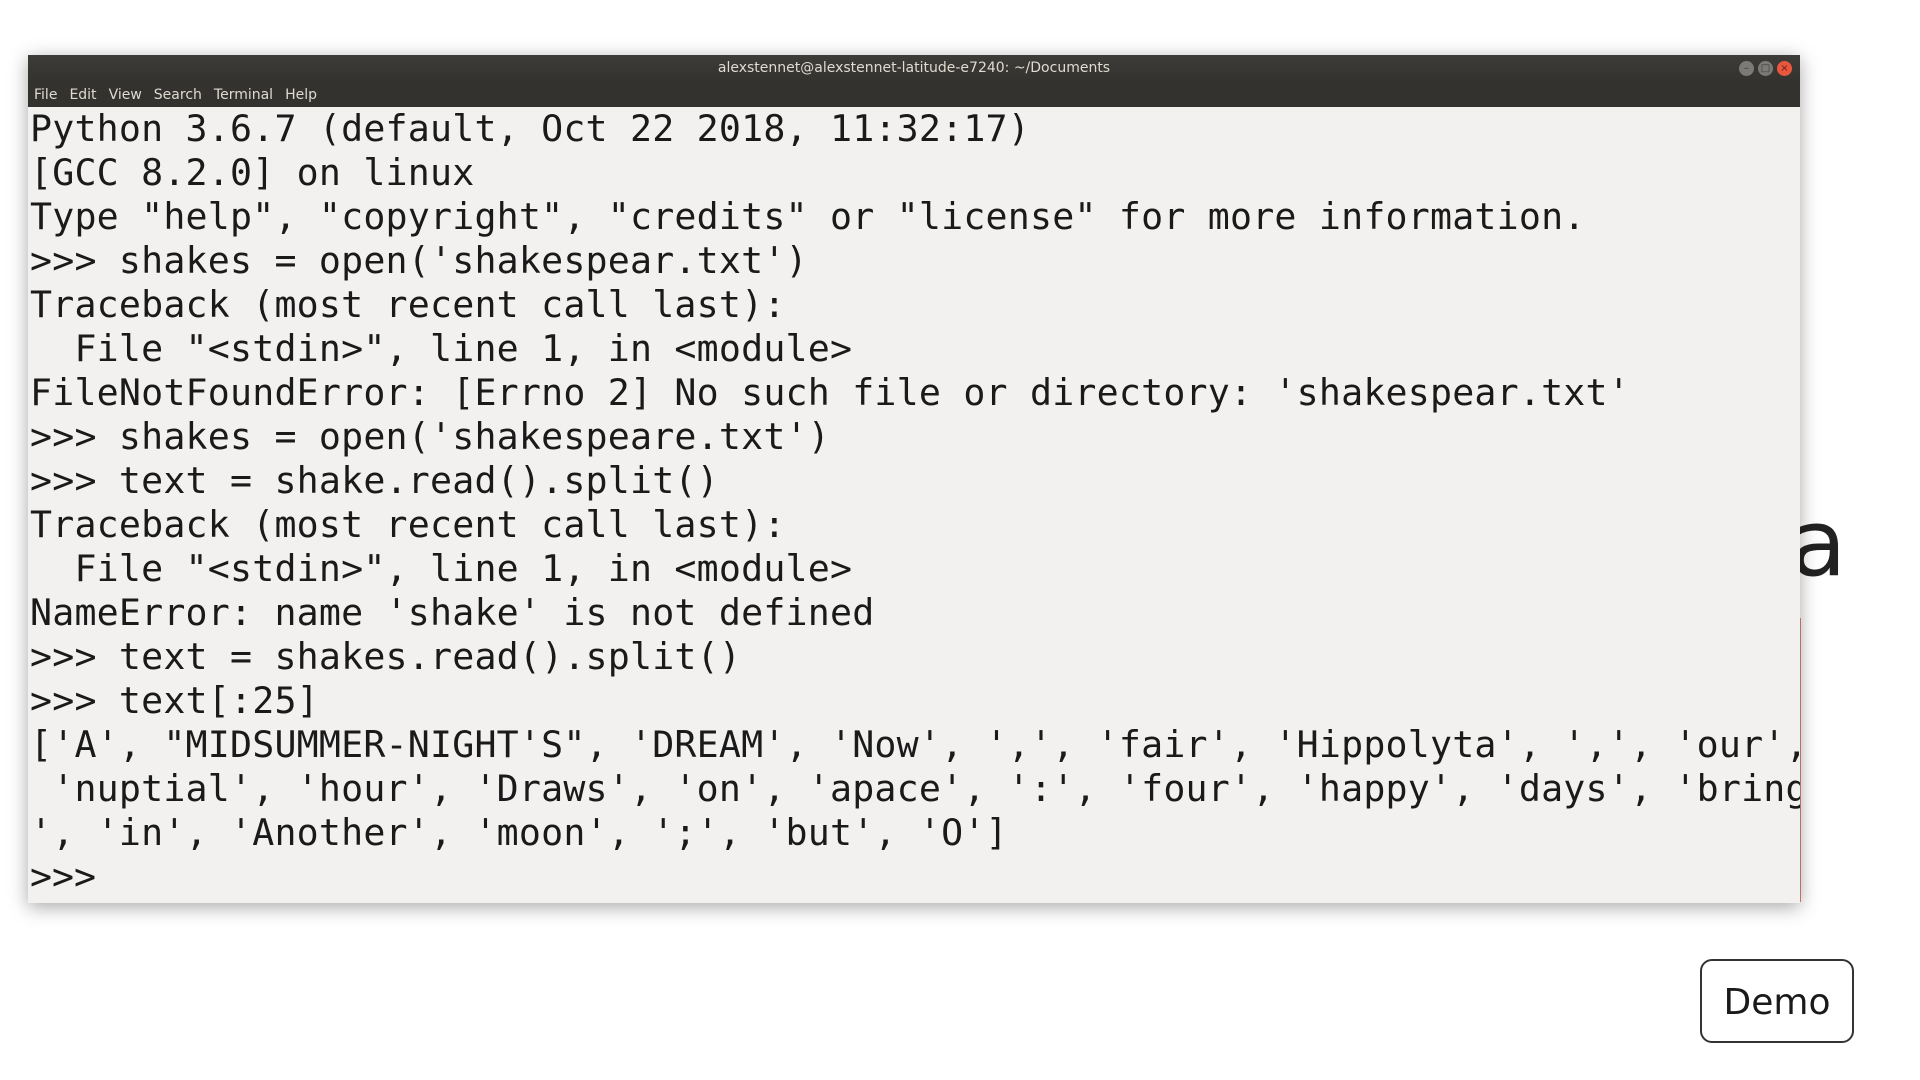 Image resolution: width=1920 pixels, height=1080 pixels. What do you see at coordinates (301, 95) in the screenshot?
I see `menu-help: Help` at bounding box center [301, 95].